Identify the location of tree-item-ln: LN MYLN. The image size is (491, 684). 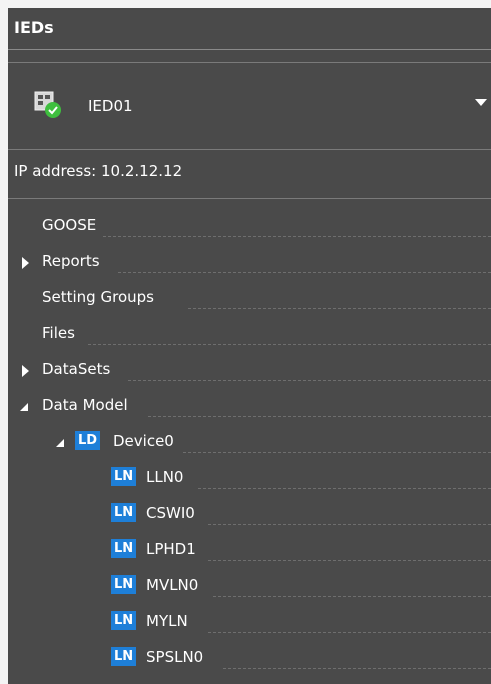
(249, 622).